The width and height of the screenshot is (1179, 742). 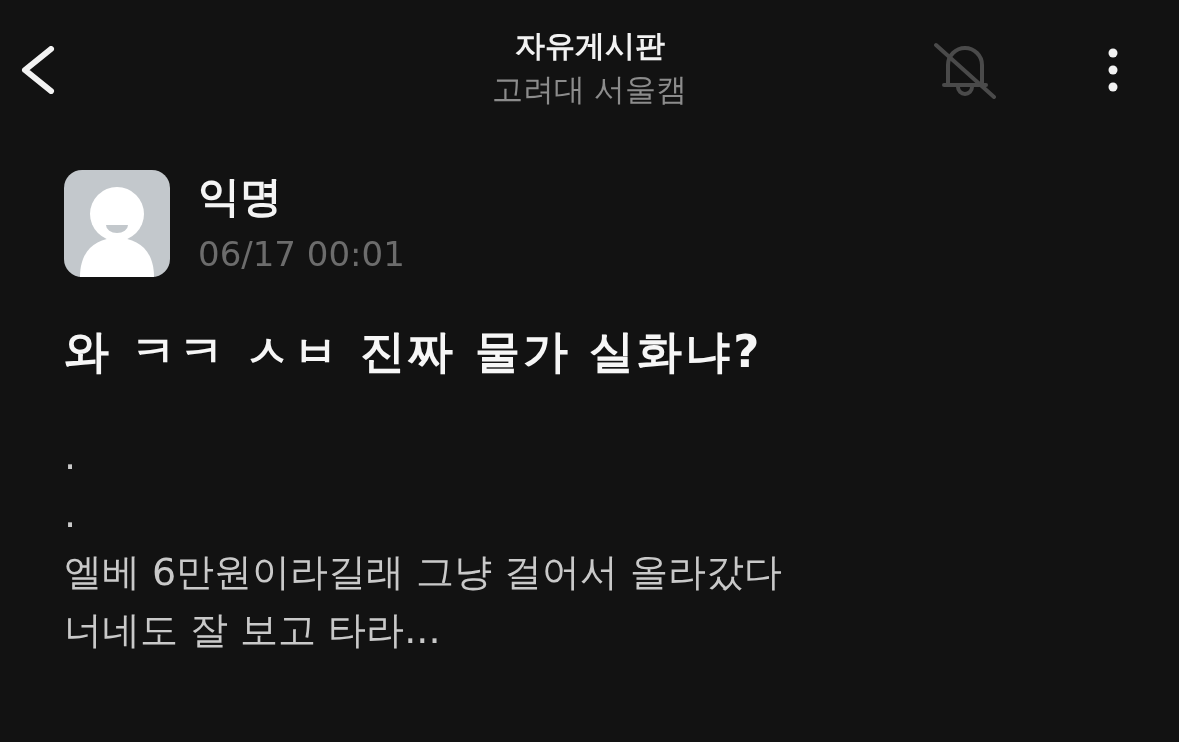 I want to click on back-icon, so click(x=38, y=70).